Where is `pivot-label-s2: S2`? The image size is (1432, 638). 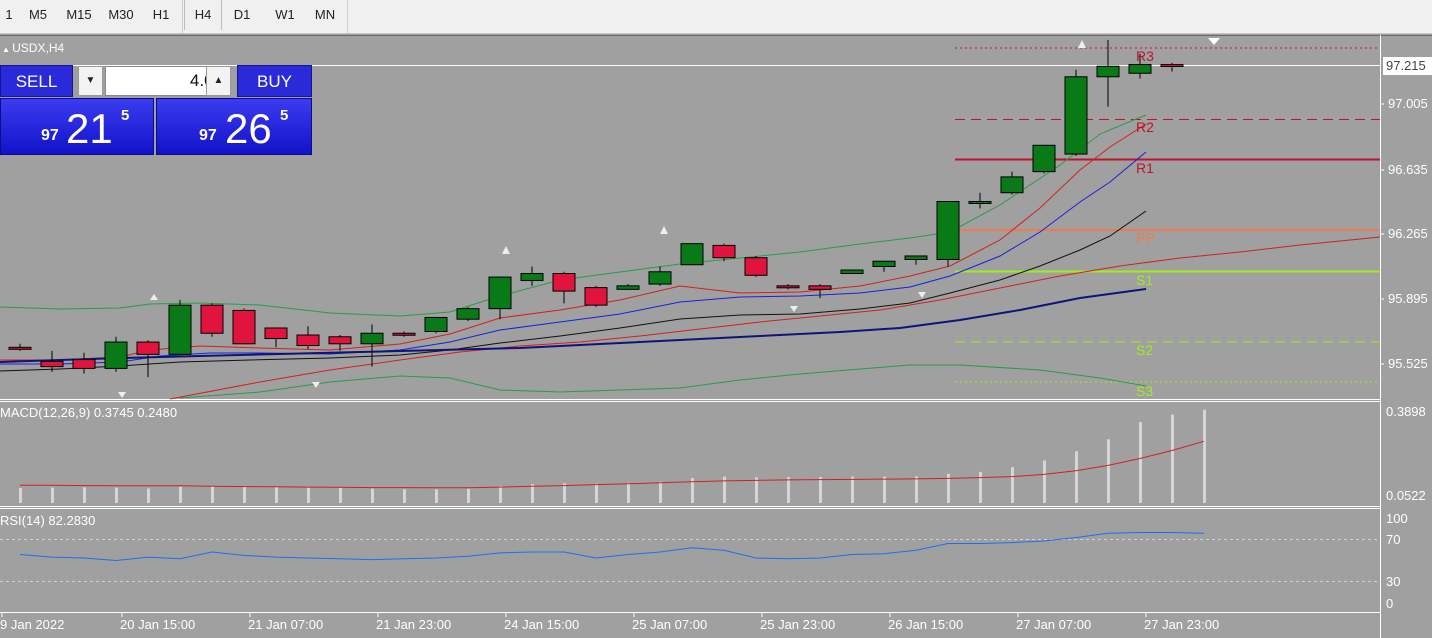
pivot-label-s2: S2 is located at coordinates (1145, 350).